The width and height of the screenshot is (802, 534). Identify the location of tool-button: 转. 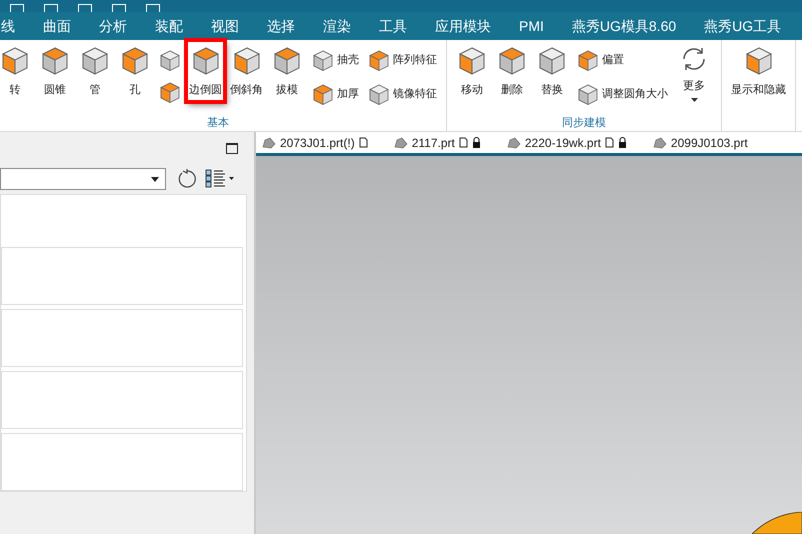
(17, 71).